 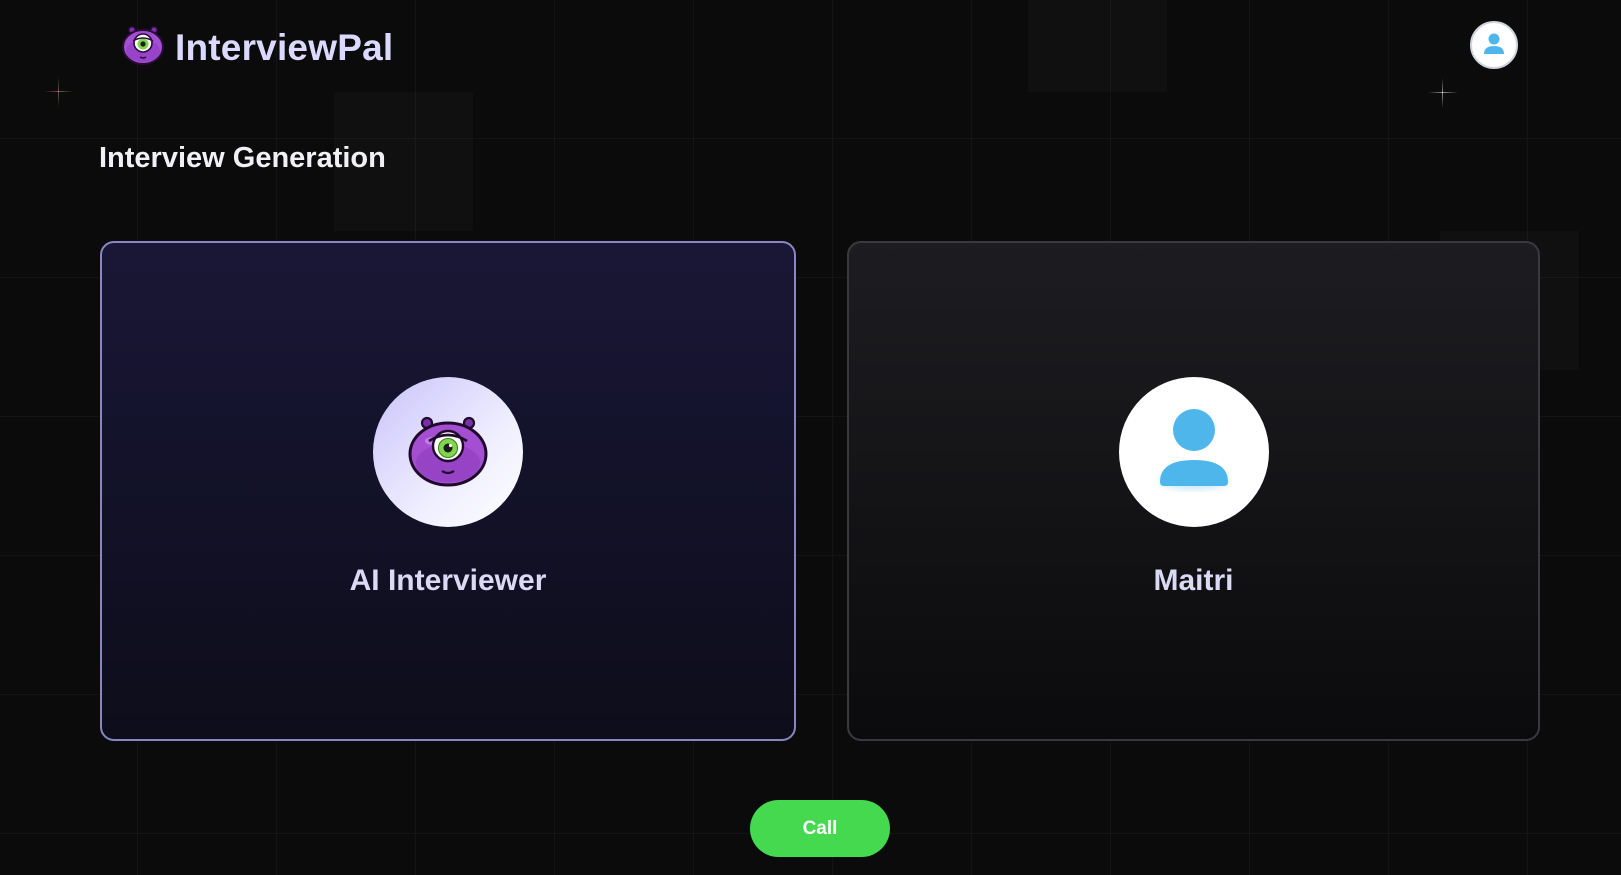 What do you see at coordinates (448, 580) in the screenshot?
I see `ai-interviewer-name: AI Interviewer` at bounding box center [448, 580].